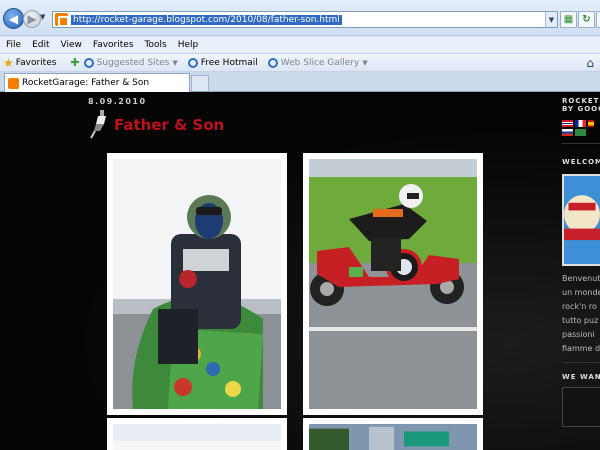  I want to click on fav-link-label: Suggested Sites, so click(133, 62).